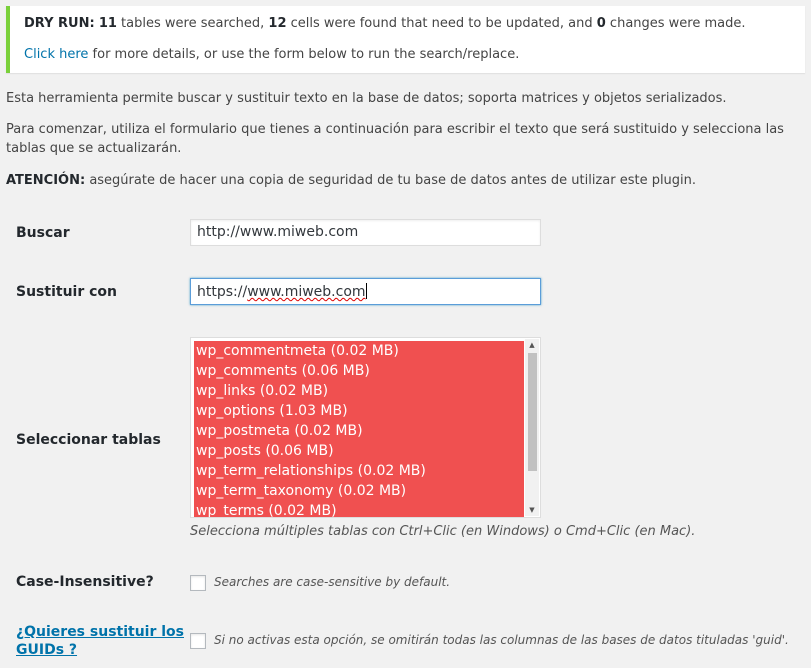  I want to click on search-input: http://www.miweb.com, so click(365, 232).